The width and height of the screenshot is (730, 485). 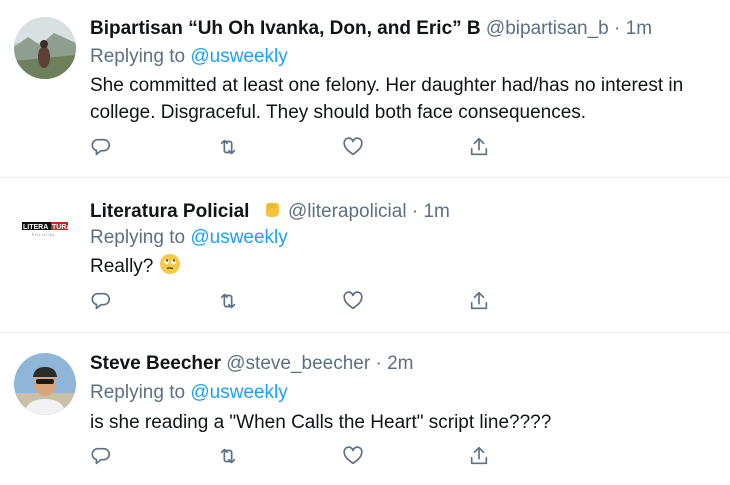 What do you see at coordinates (170, 264) in the screenshot?
I see `eye-roll-emoji` at bounding box center [170, 264].